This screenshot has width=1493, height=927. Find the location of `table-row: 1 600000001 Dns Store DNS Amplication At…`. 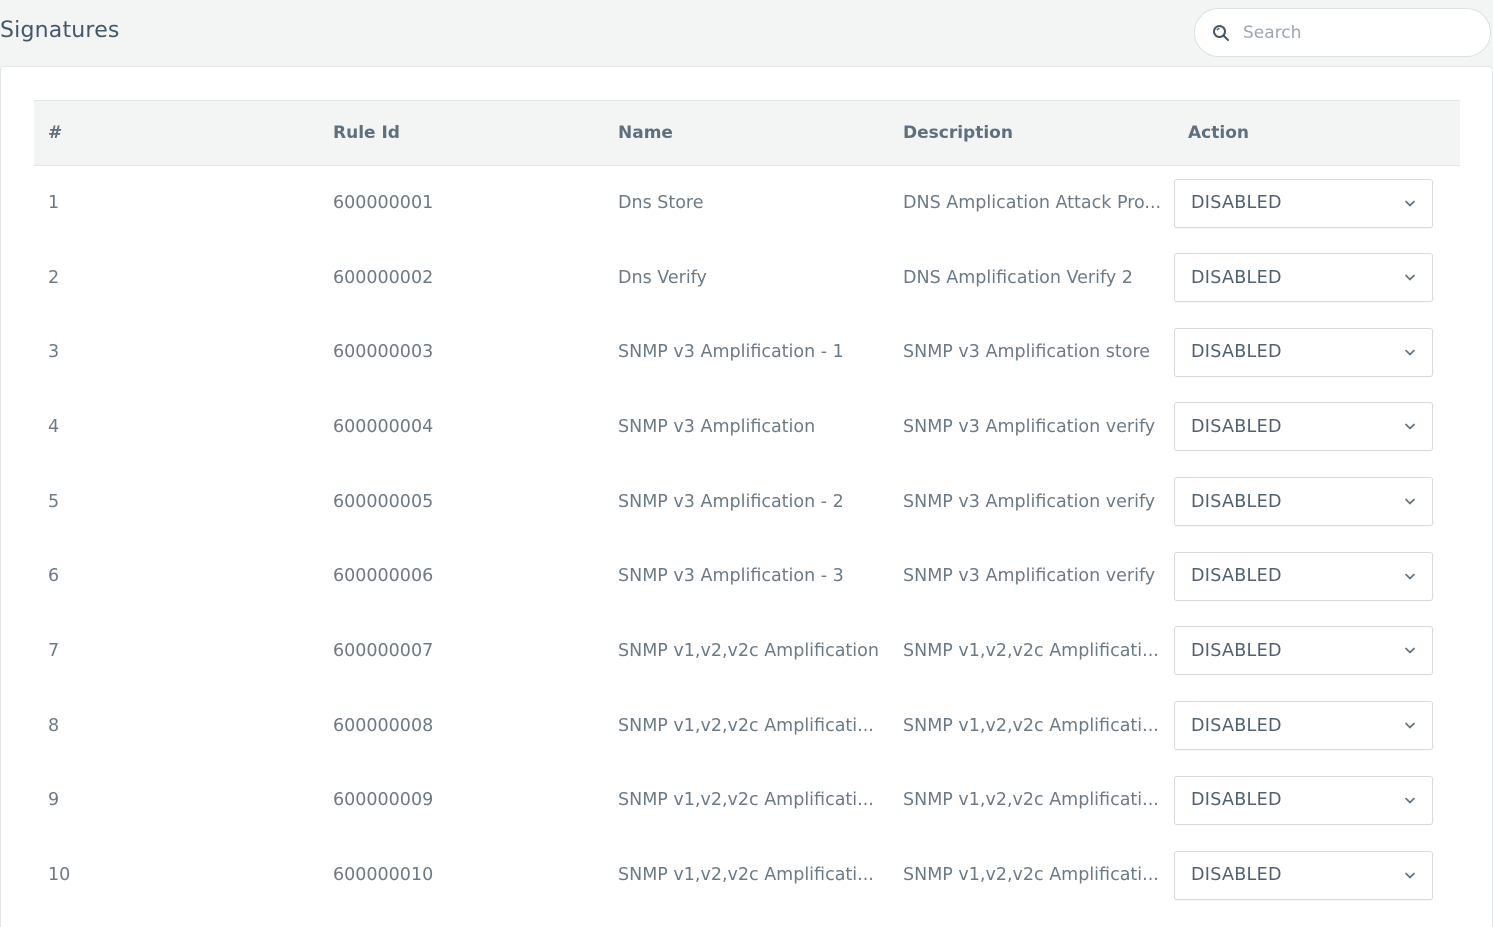

table-row: 1 600000001 Dns Store DNS Amplication At… is located at coordinates (747, 203).